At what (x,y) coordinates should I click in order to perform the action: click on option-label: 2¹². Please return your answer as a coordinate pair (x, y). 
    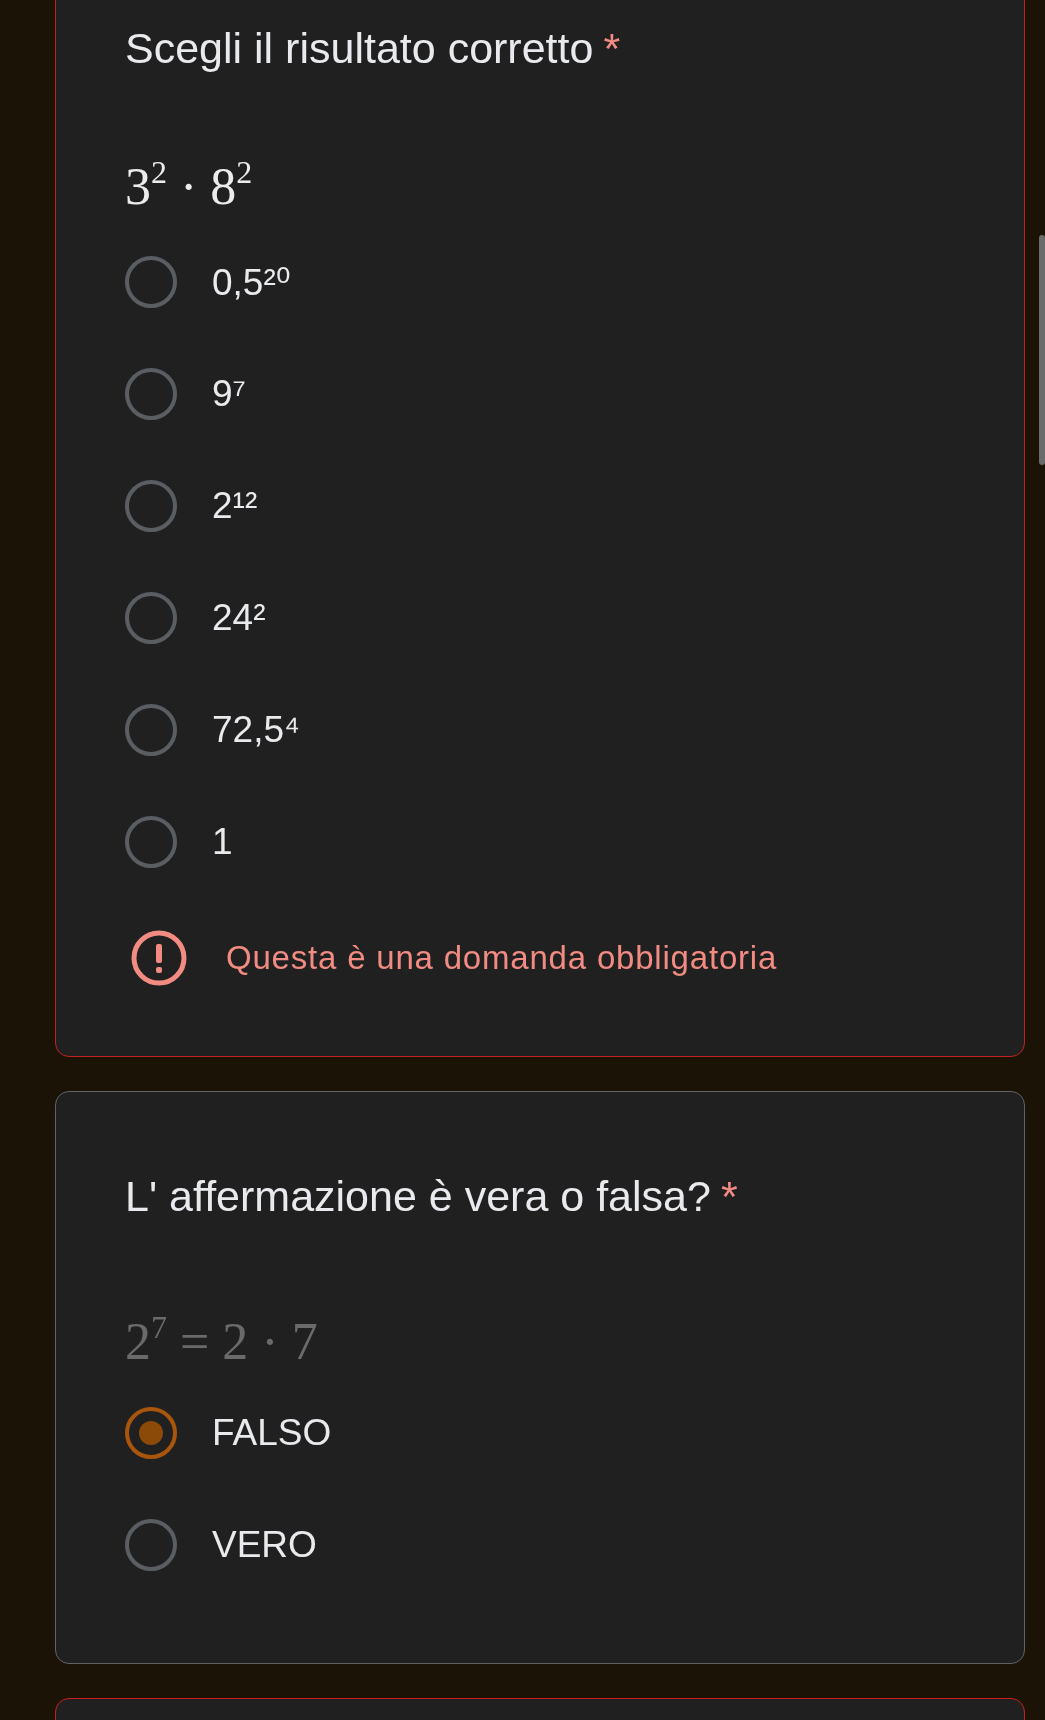
    Looking at the image, I should click on (235, 506).